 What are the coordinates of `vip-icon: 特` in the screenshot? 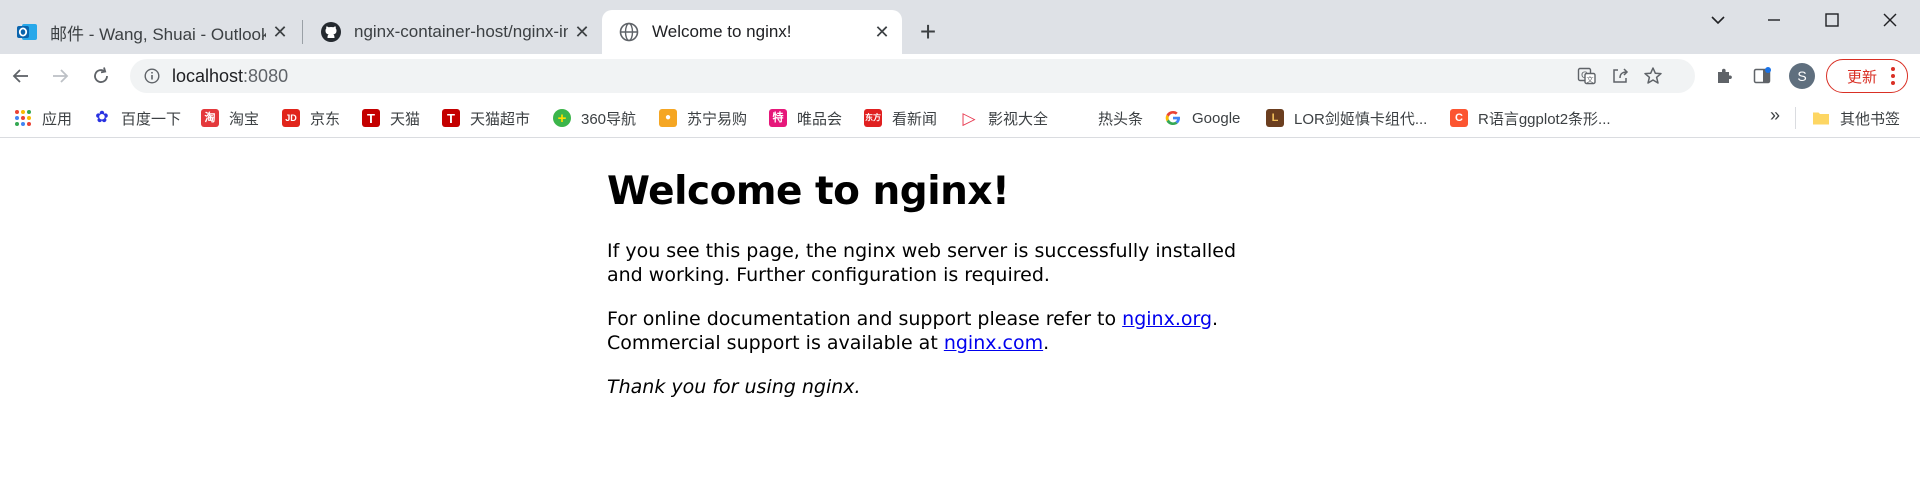 It's located at (778, 118).